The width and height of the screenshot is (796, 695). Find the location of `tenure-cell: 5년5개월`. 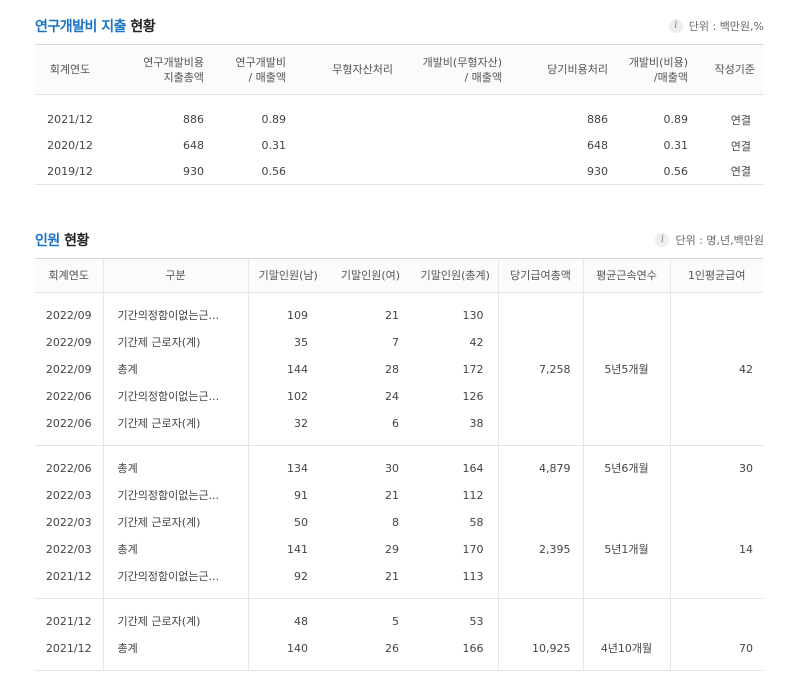

tenure-cell: 5년5개월 is located at coordinates (626, 369).